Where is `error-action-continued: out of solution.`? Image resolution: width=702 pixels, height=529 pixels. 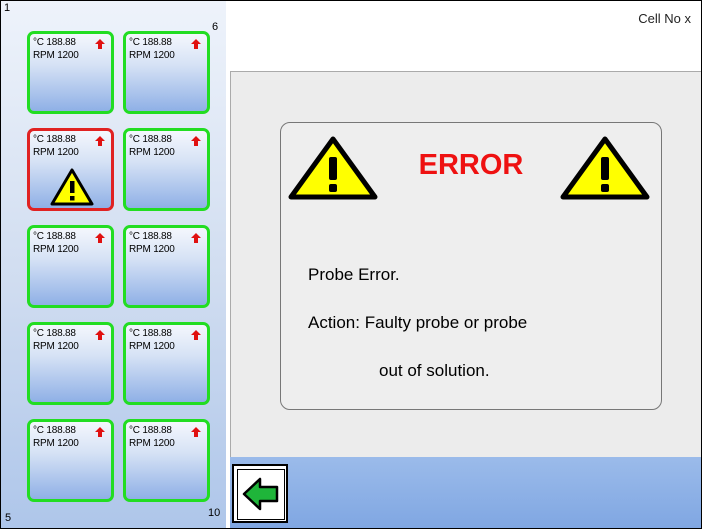 error-action-continued: out of solution. is located at coordinates (434, 370).